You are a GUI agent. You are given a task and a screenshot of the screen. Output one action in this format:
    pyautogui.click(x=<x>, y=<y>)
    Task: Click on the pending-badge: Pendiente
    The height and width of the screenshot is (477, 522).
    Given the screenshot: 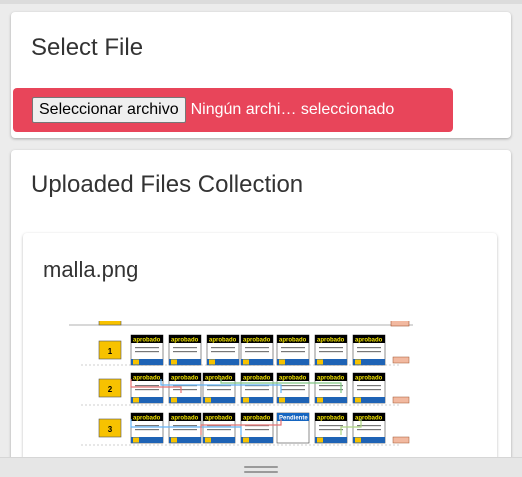 What is the action you would take?
    pyautogui.click(x=293, y=419)
    